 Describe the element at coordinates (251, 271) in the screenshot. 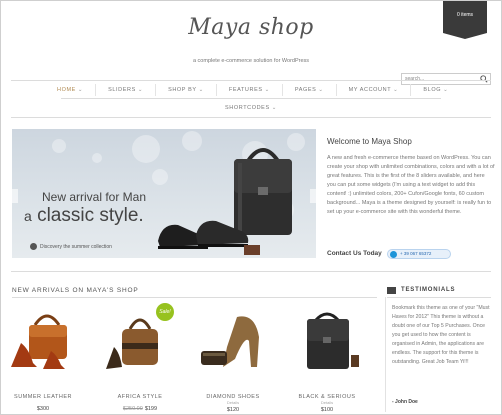

I see `content-divider` at that location.